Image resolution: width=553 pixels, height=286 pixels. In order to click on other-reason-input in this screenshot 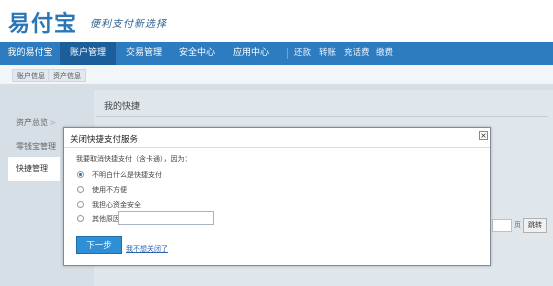, I will do `click(166, 218)`.